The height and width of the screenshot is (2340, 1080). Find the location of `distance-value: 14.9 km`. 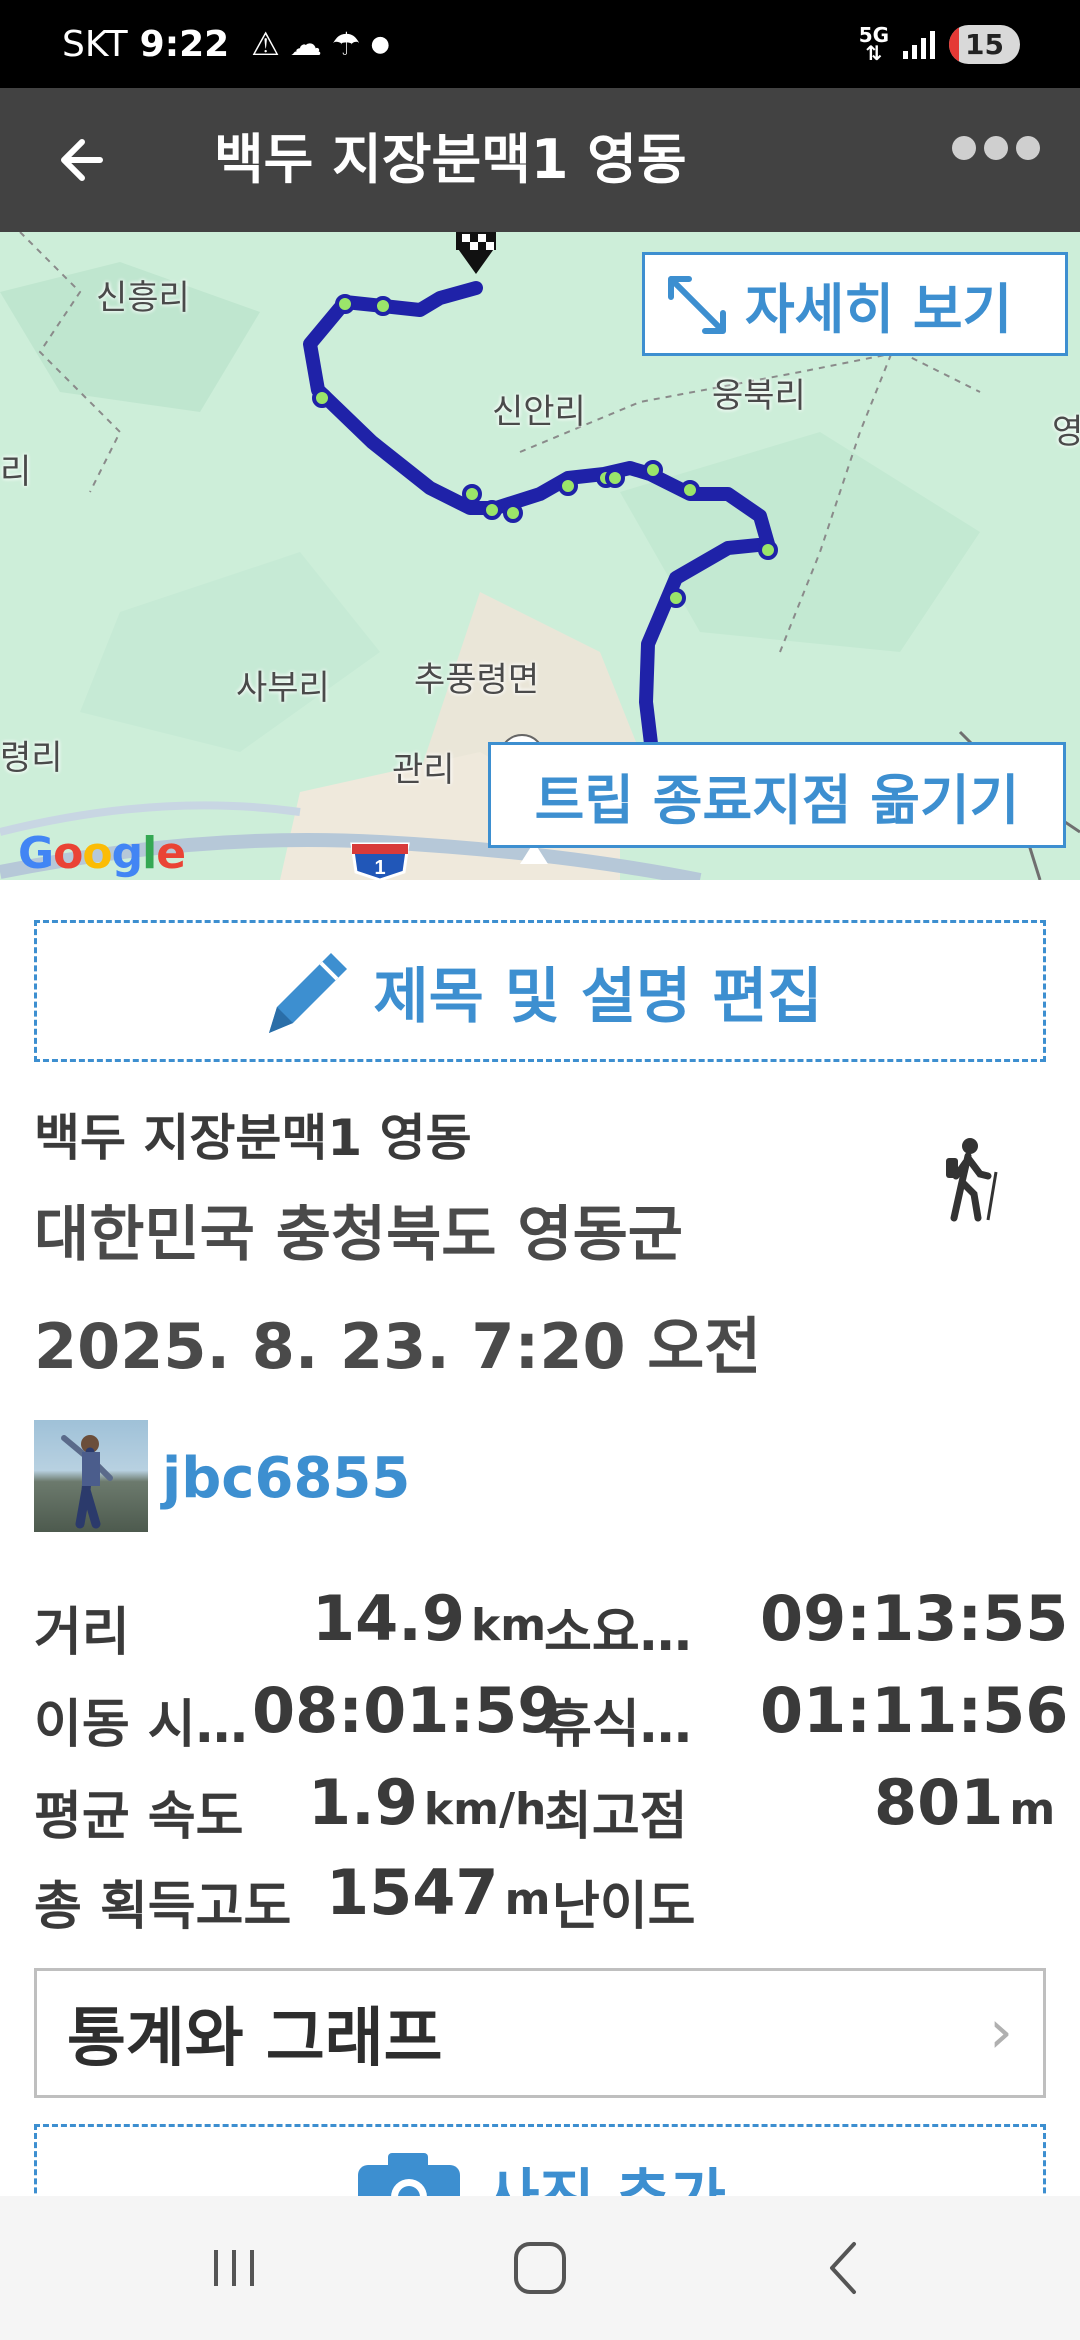

distance-value: 14.9 km is located at coordinates (429, 1618).